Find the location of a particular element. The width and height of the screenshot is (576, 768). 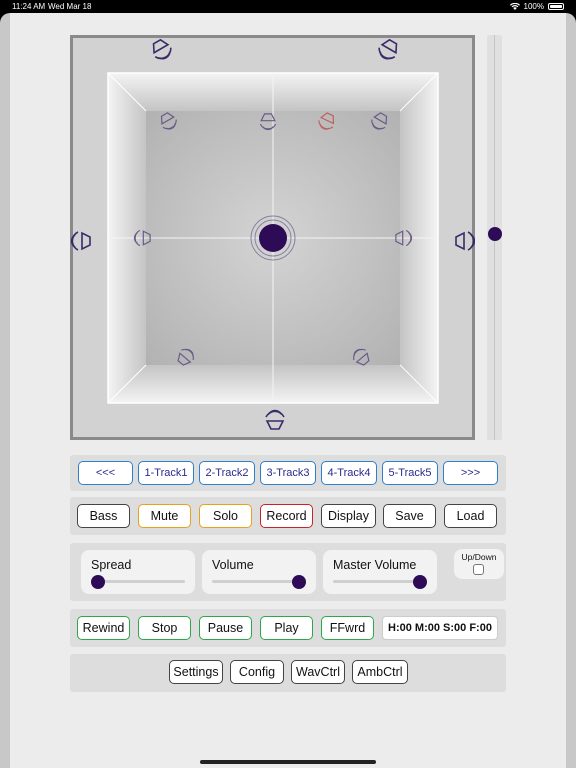

master-volume-label: Master Volume is located at coordinates (375, 565).